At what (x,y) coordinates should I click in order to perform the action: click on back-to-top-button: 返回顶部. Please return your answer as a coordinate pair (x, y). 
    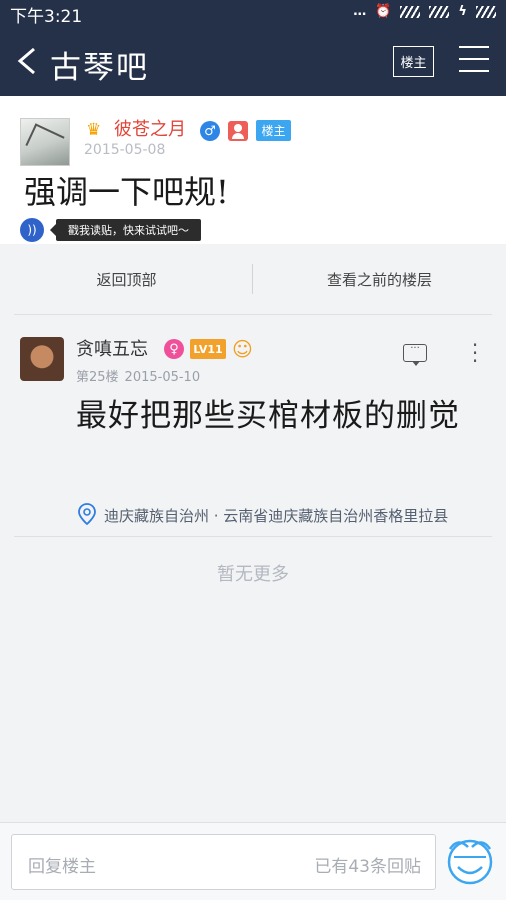
    Looking at the image, I should click on (126, 279).